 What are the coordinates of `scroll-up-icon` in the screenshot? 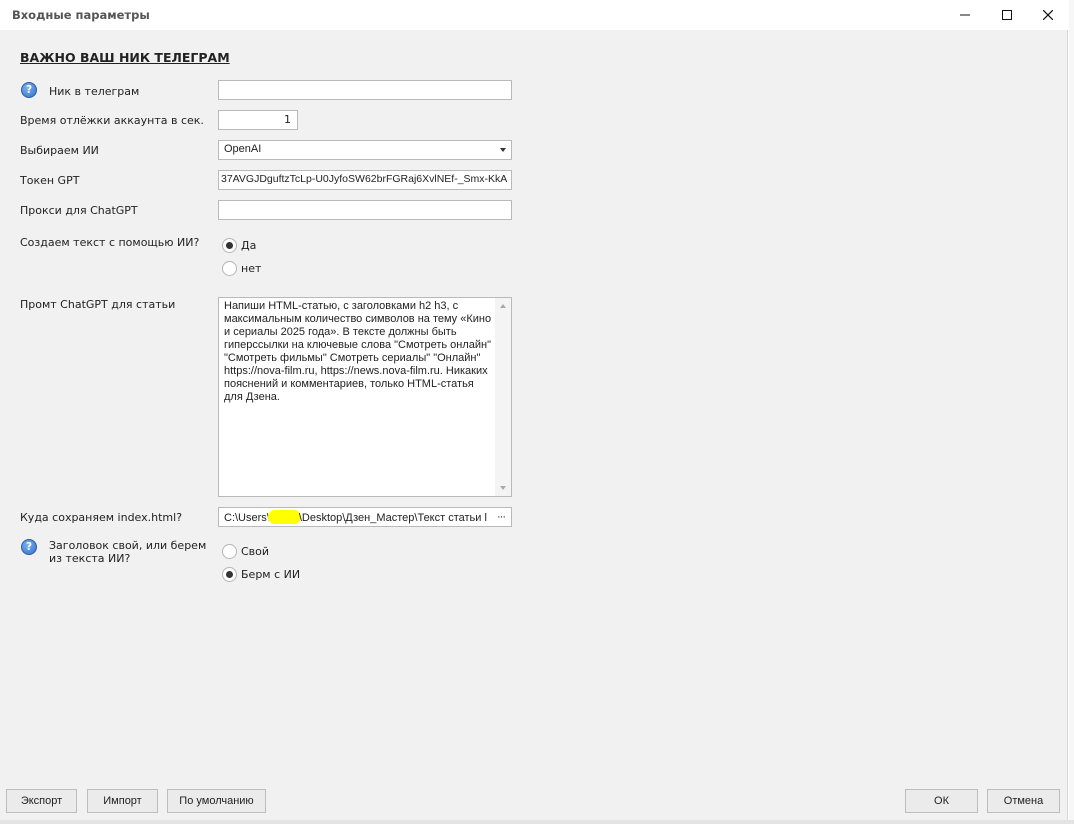 It's located at (503, 306).